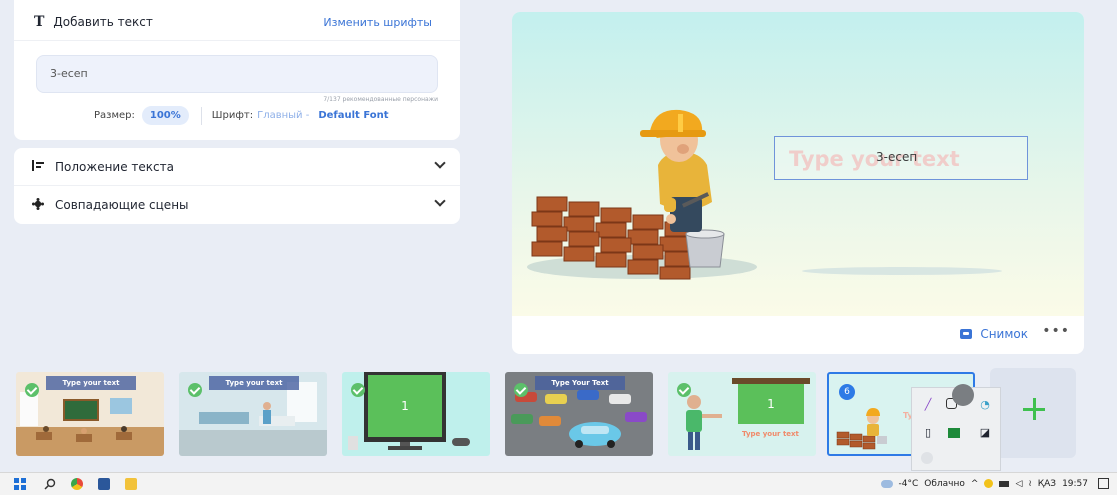  I want to click on windows-start-icon, so click(20, 484).